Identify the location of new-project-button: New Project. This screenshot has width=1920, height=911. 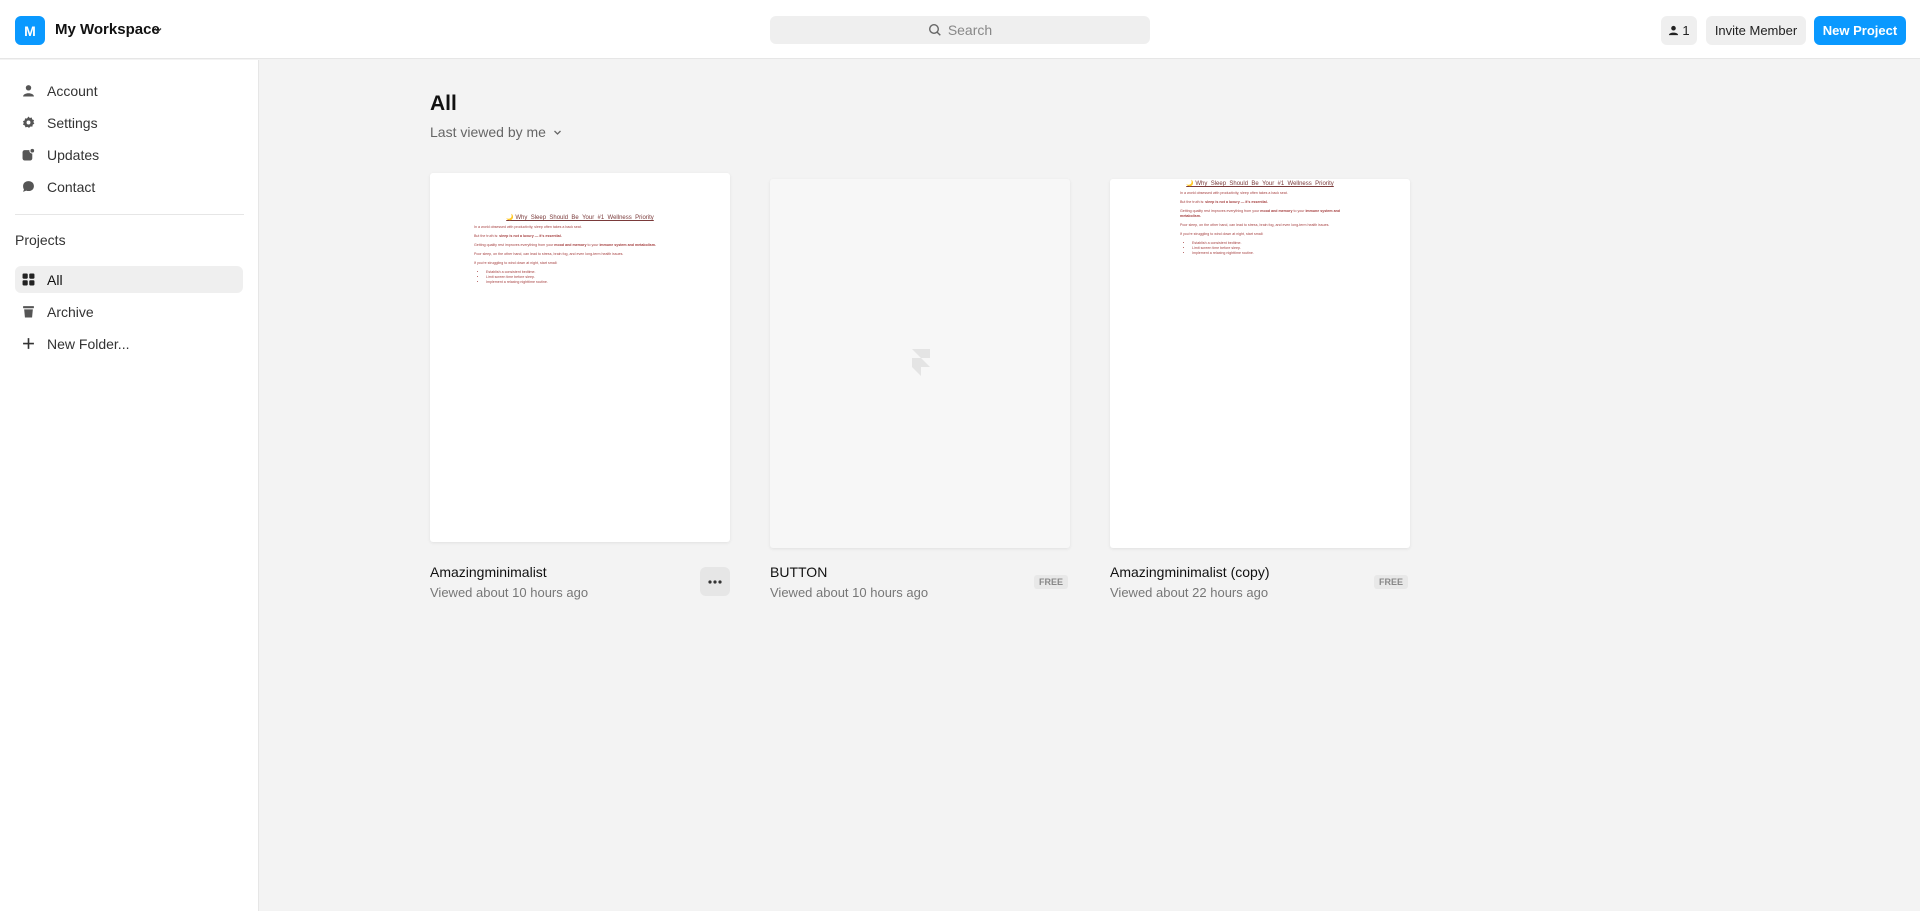
(1860, 30).